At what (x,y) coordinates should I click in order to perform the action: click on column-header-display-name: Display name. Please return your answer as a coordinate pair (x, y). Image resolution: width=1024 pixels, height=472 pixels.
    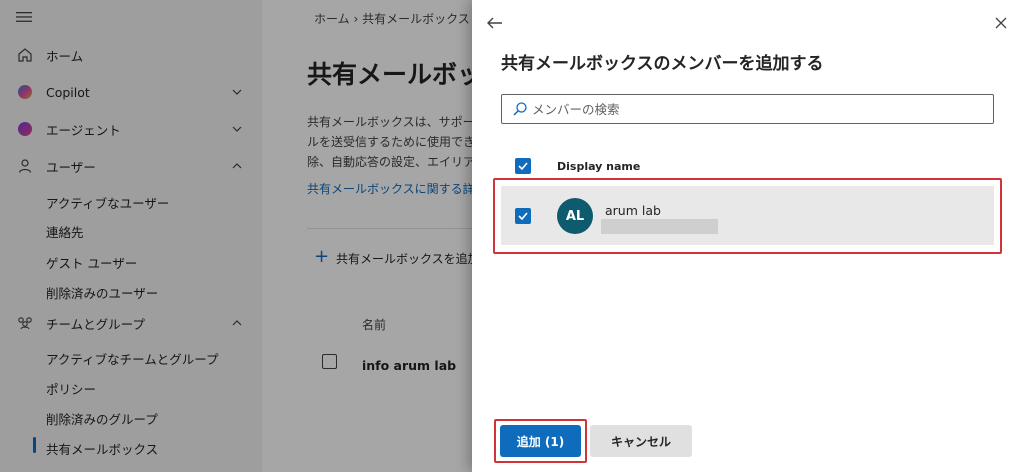
    Looking at the image, I should click on (598, 166).